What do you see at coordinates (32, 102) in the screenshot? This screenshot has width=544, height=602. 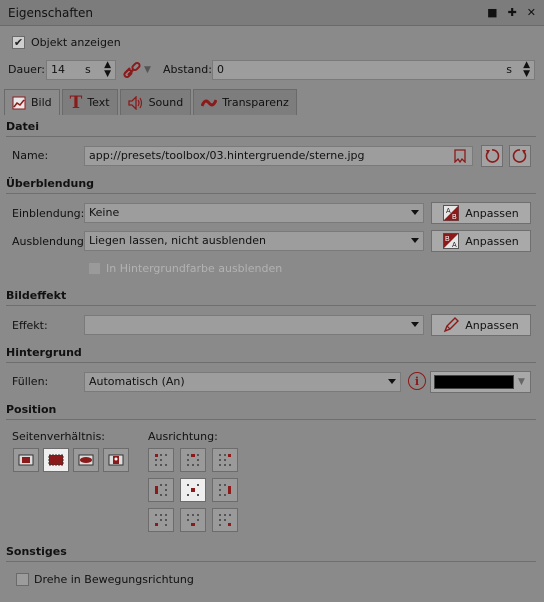 I see `tab-bild: Bild` at bounding box center [32, 102].